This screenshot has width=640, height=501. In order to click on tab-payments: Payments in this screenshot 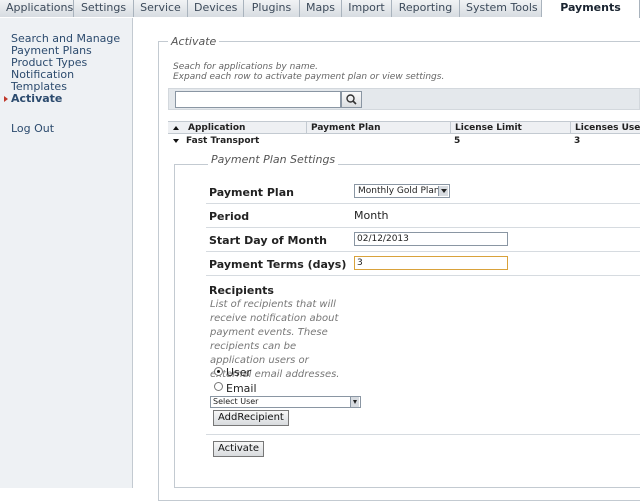, I will do `click(591, 9)`.